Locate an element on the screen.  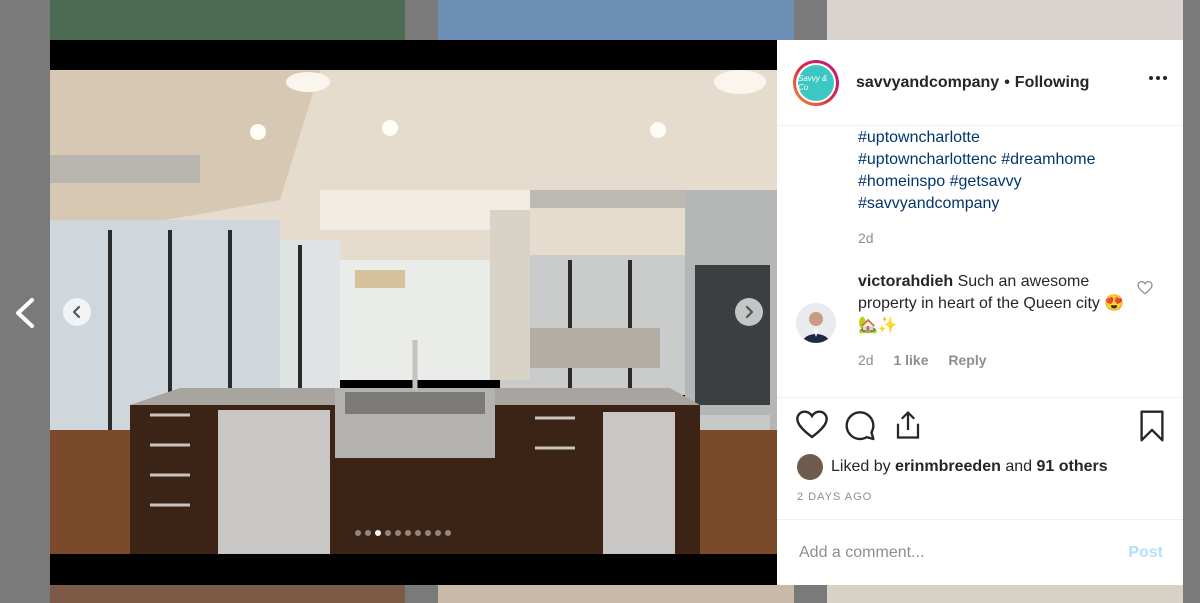
comment-composer: Post is located at coordinates (980, 552).